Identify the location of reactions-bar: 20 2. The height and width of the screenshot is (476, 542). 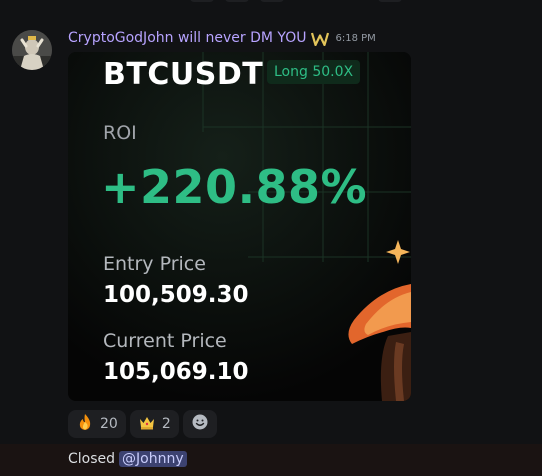
(142, 424).